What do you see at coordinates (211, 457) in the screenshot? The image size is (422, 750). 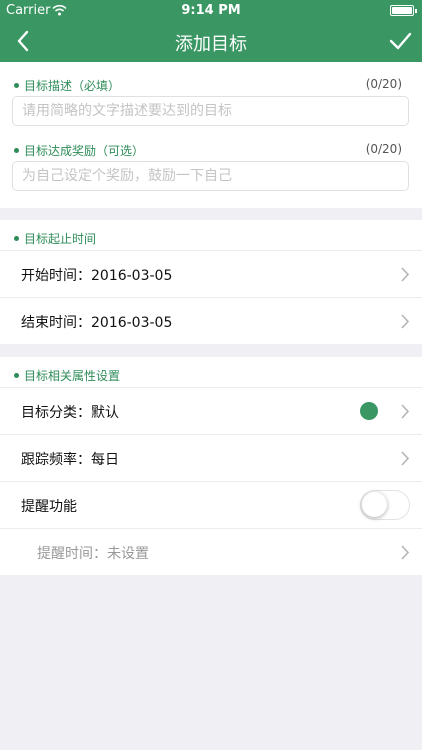 I see `frequency-row: 跟踪频率：每日` at bounding box center [211, 457].